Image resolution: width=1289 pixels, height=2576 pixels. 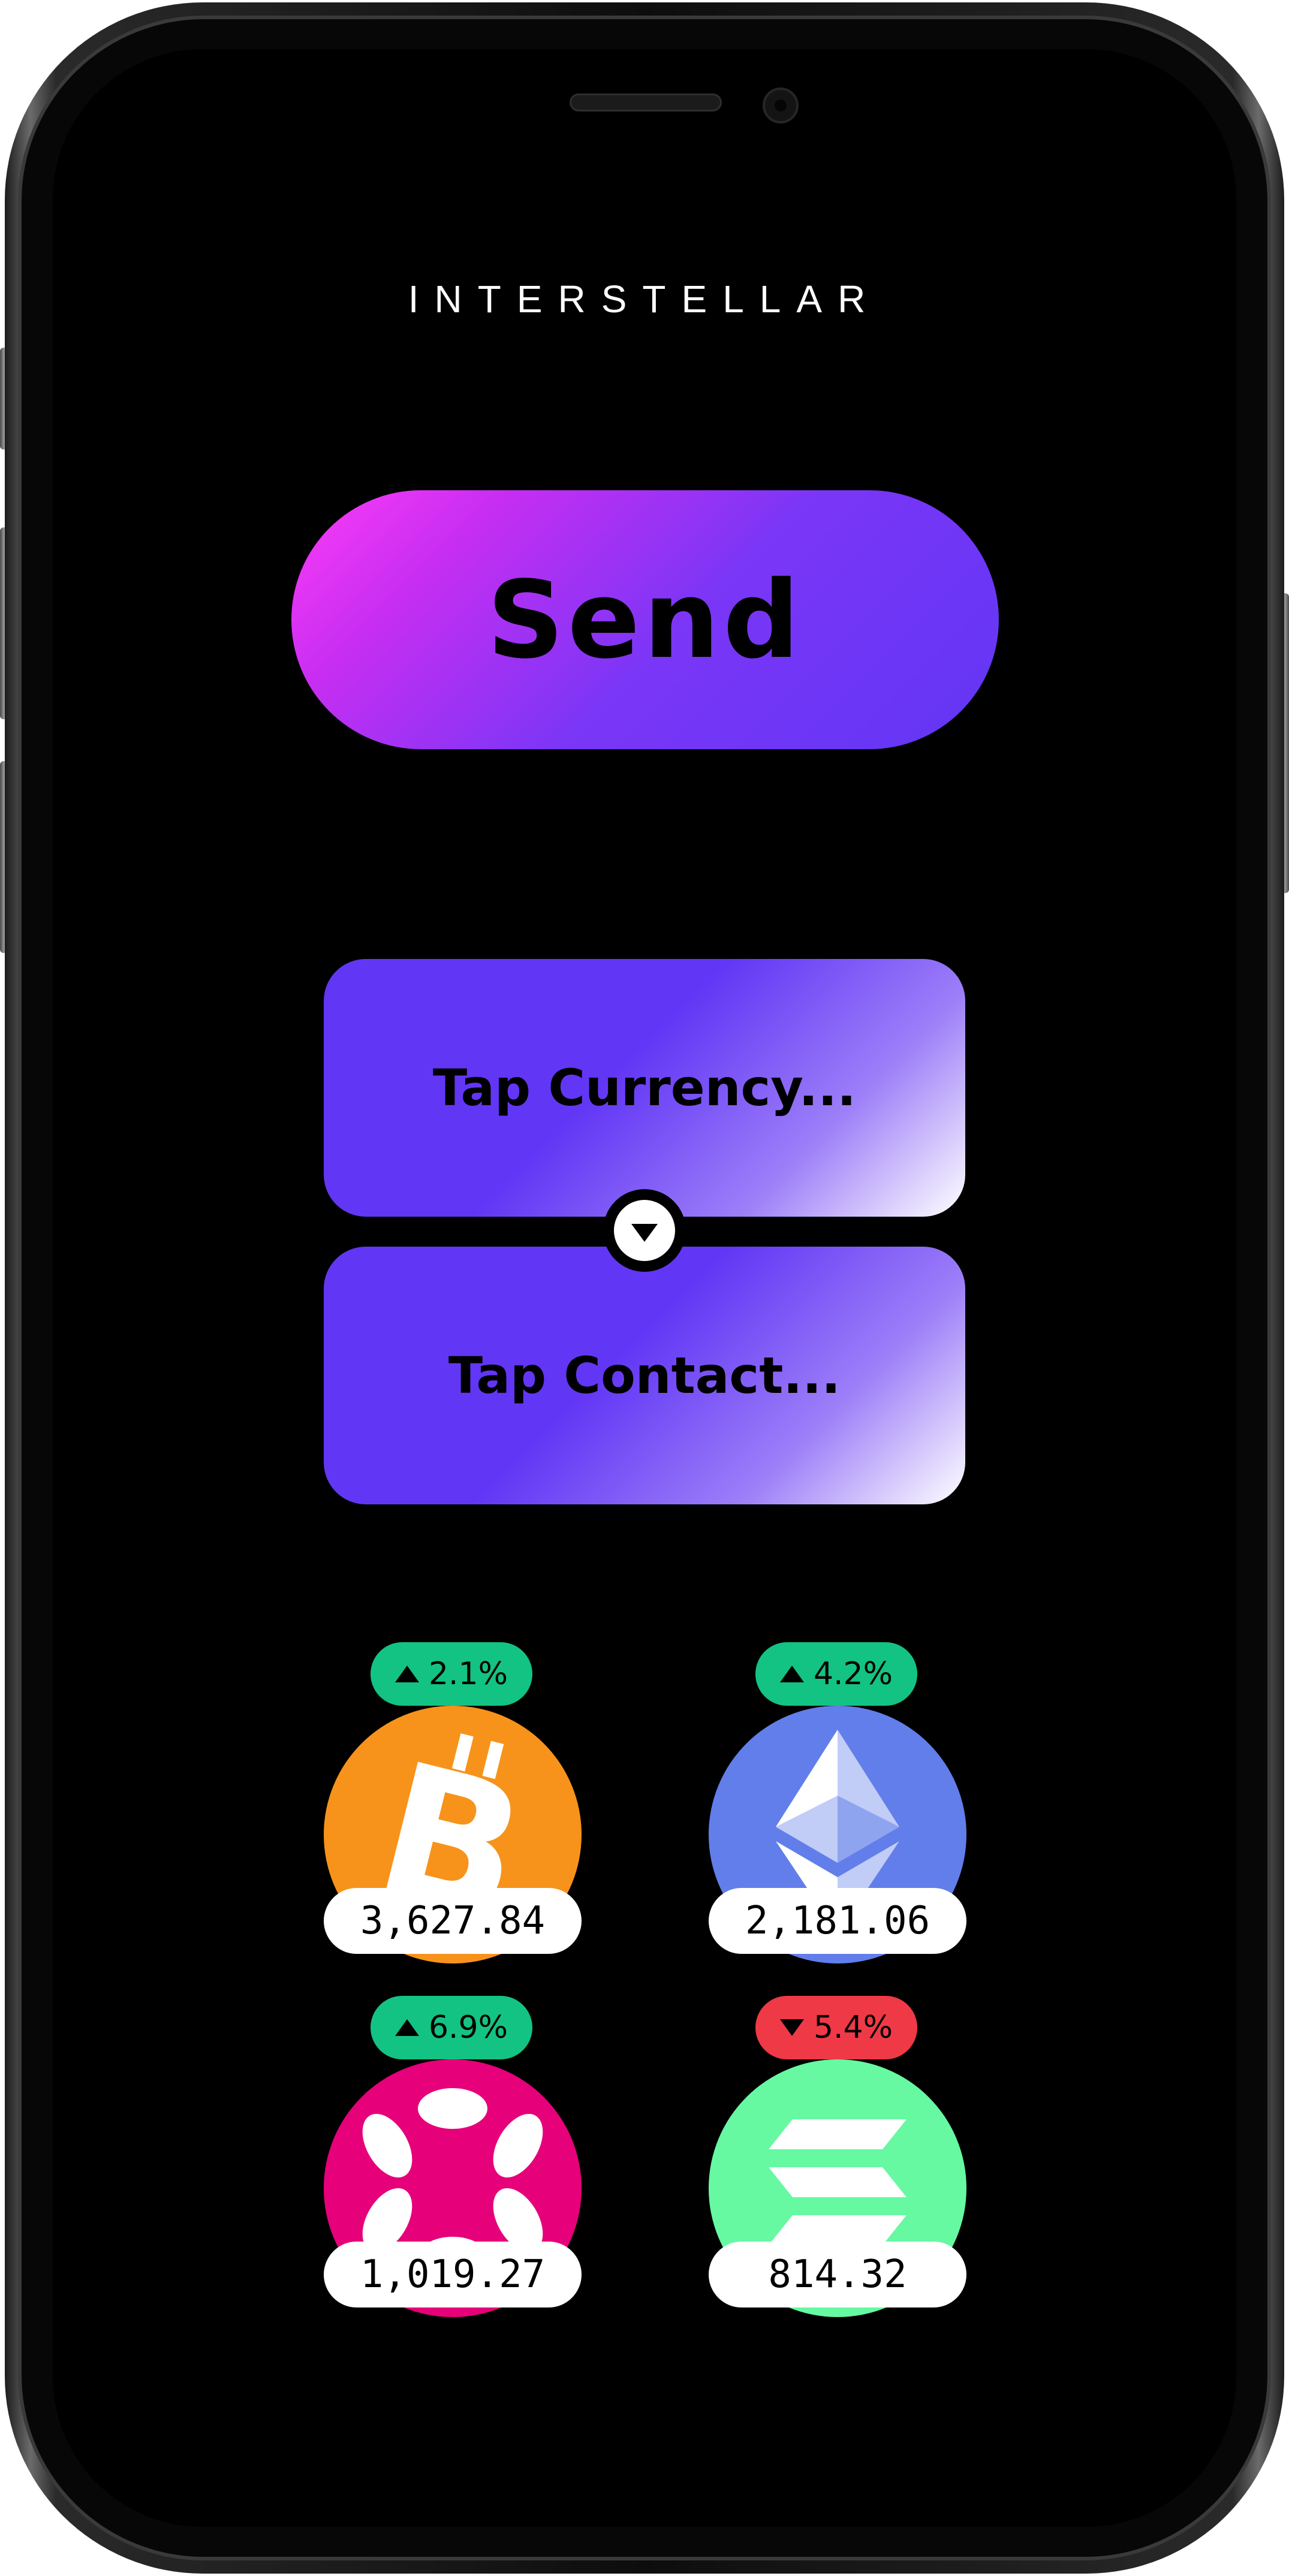 I want to click on price-change-badge: 2.1%, so click(x=451, y=1674).